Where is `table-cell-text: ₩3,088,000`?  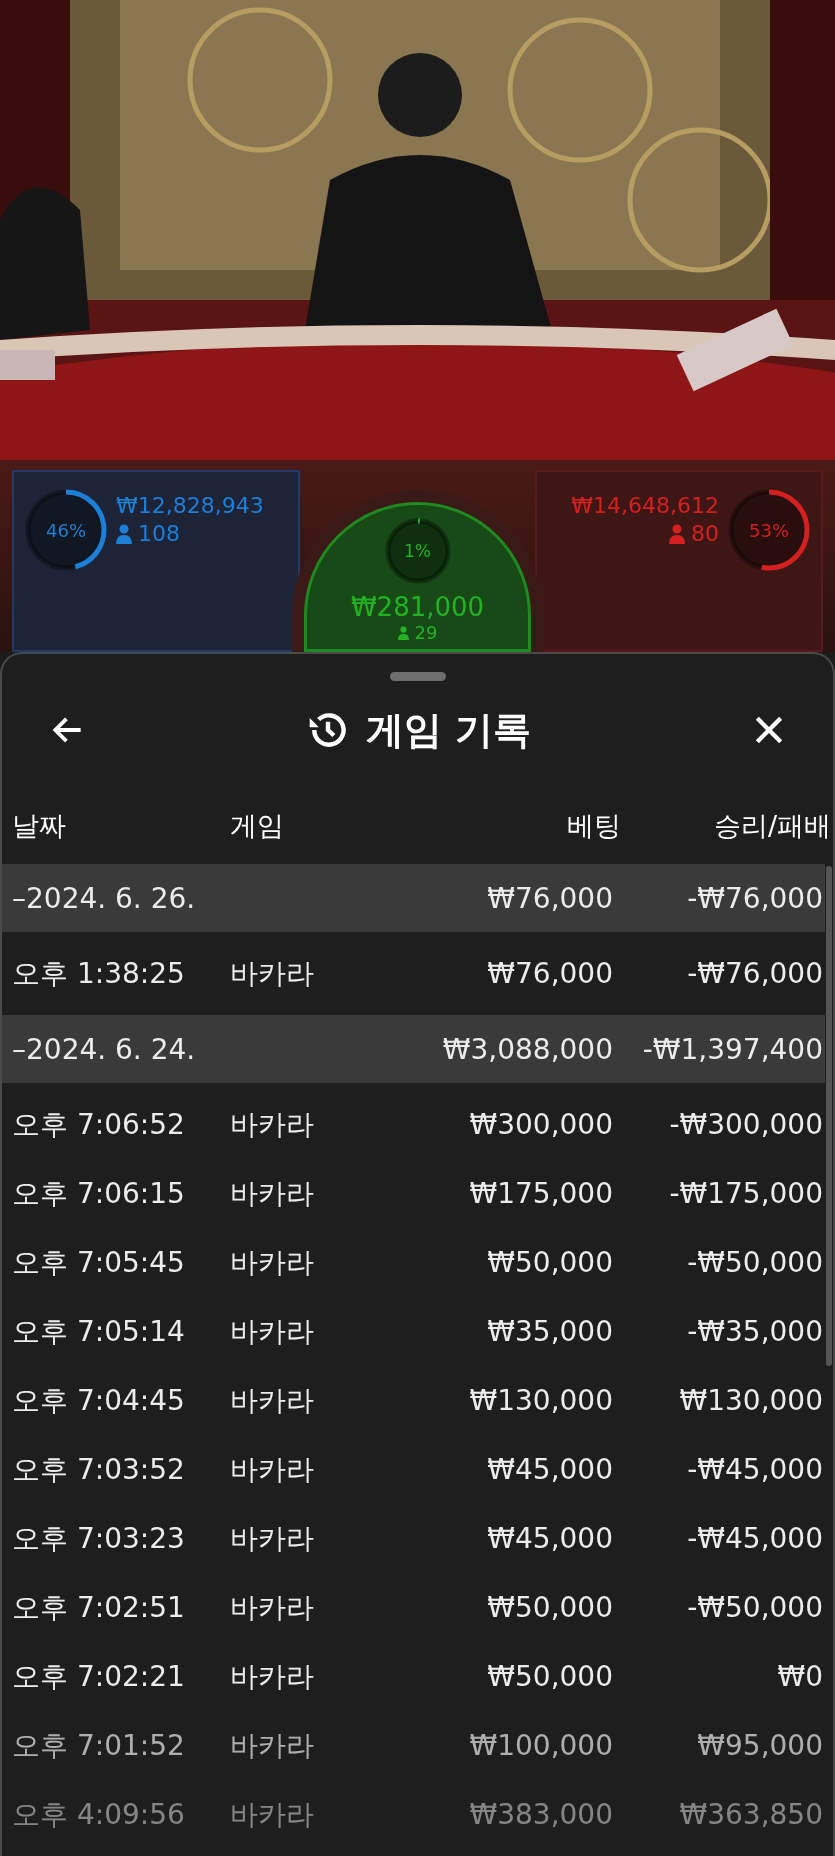 table-cell-text: ₩3,088,000 is located at coordinates (527, 1049).